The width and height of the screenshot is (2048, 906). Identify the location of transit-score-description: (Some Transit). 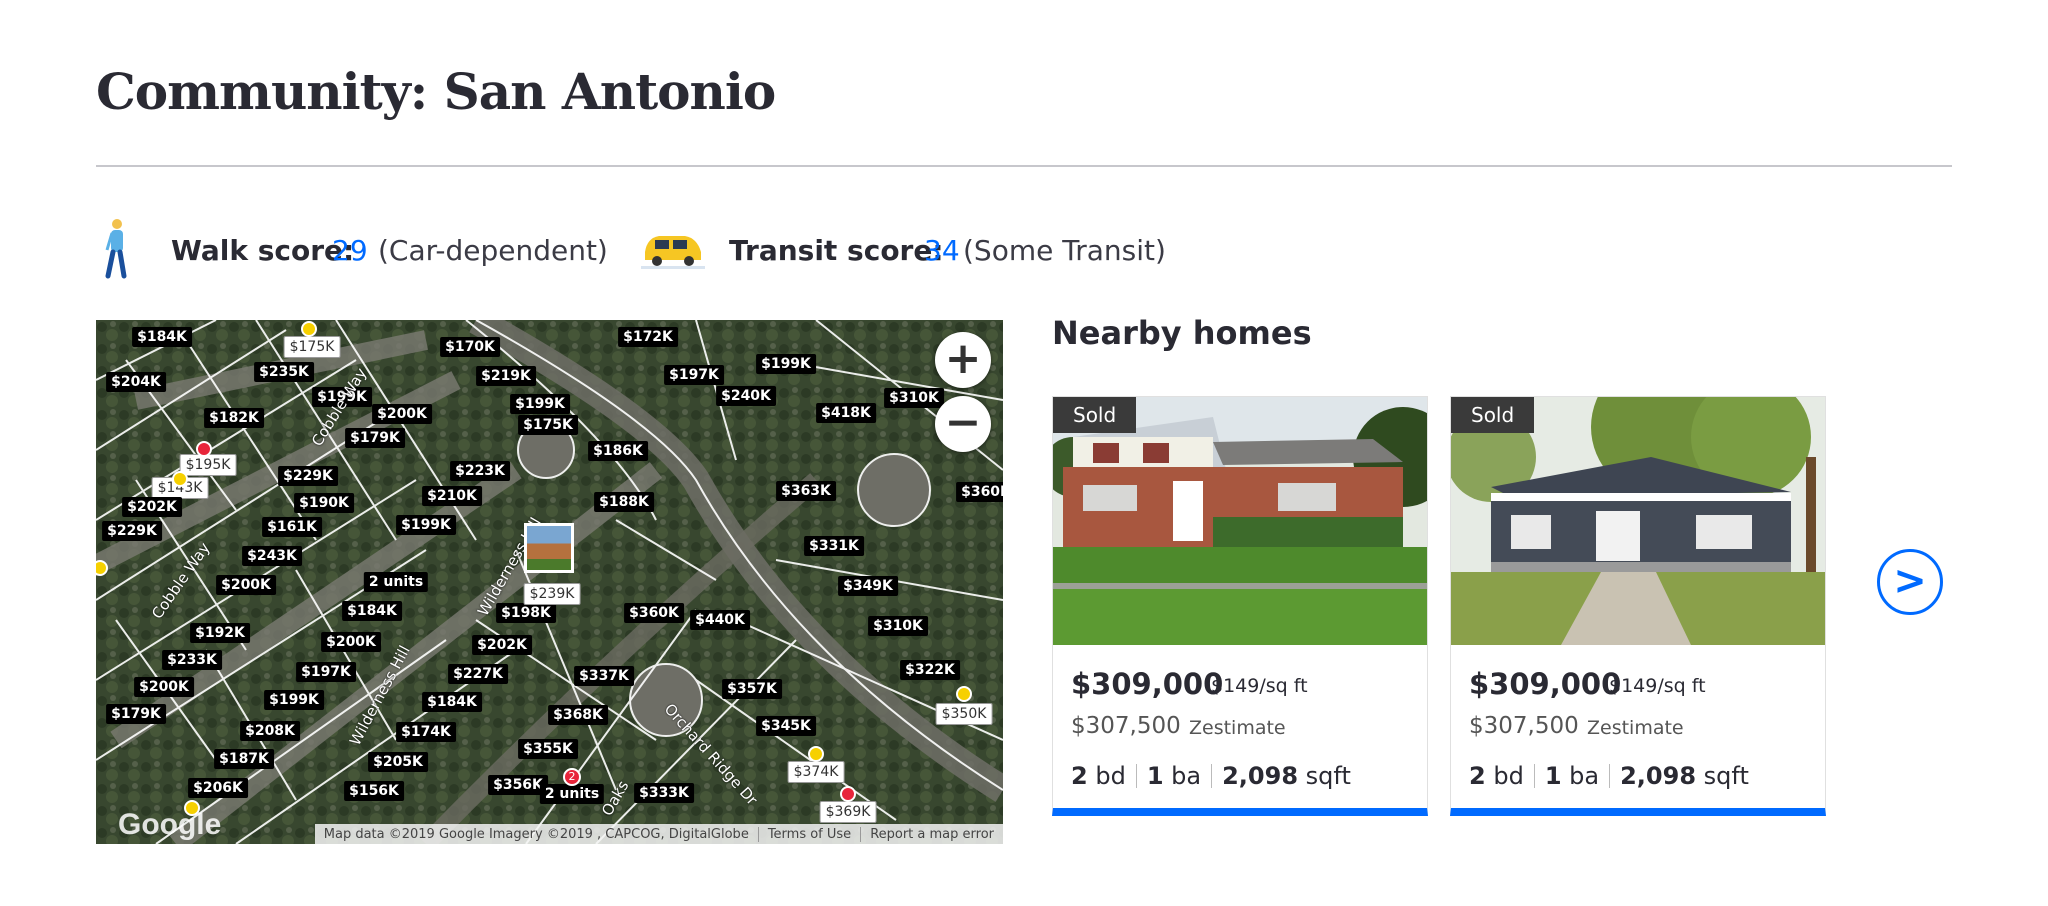
(1064, 250).